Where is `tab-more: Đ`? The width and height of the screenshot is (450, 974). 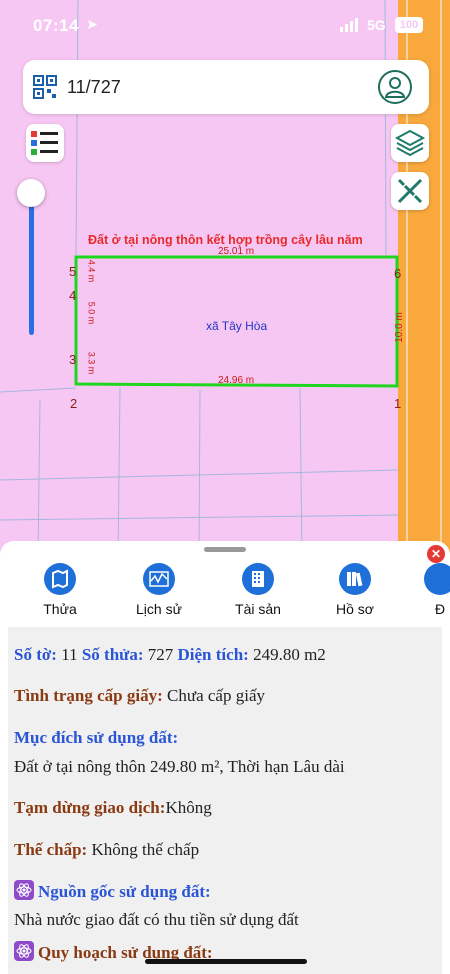
tab-more: Đ is located at coordinates (425, 590).